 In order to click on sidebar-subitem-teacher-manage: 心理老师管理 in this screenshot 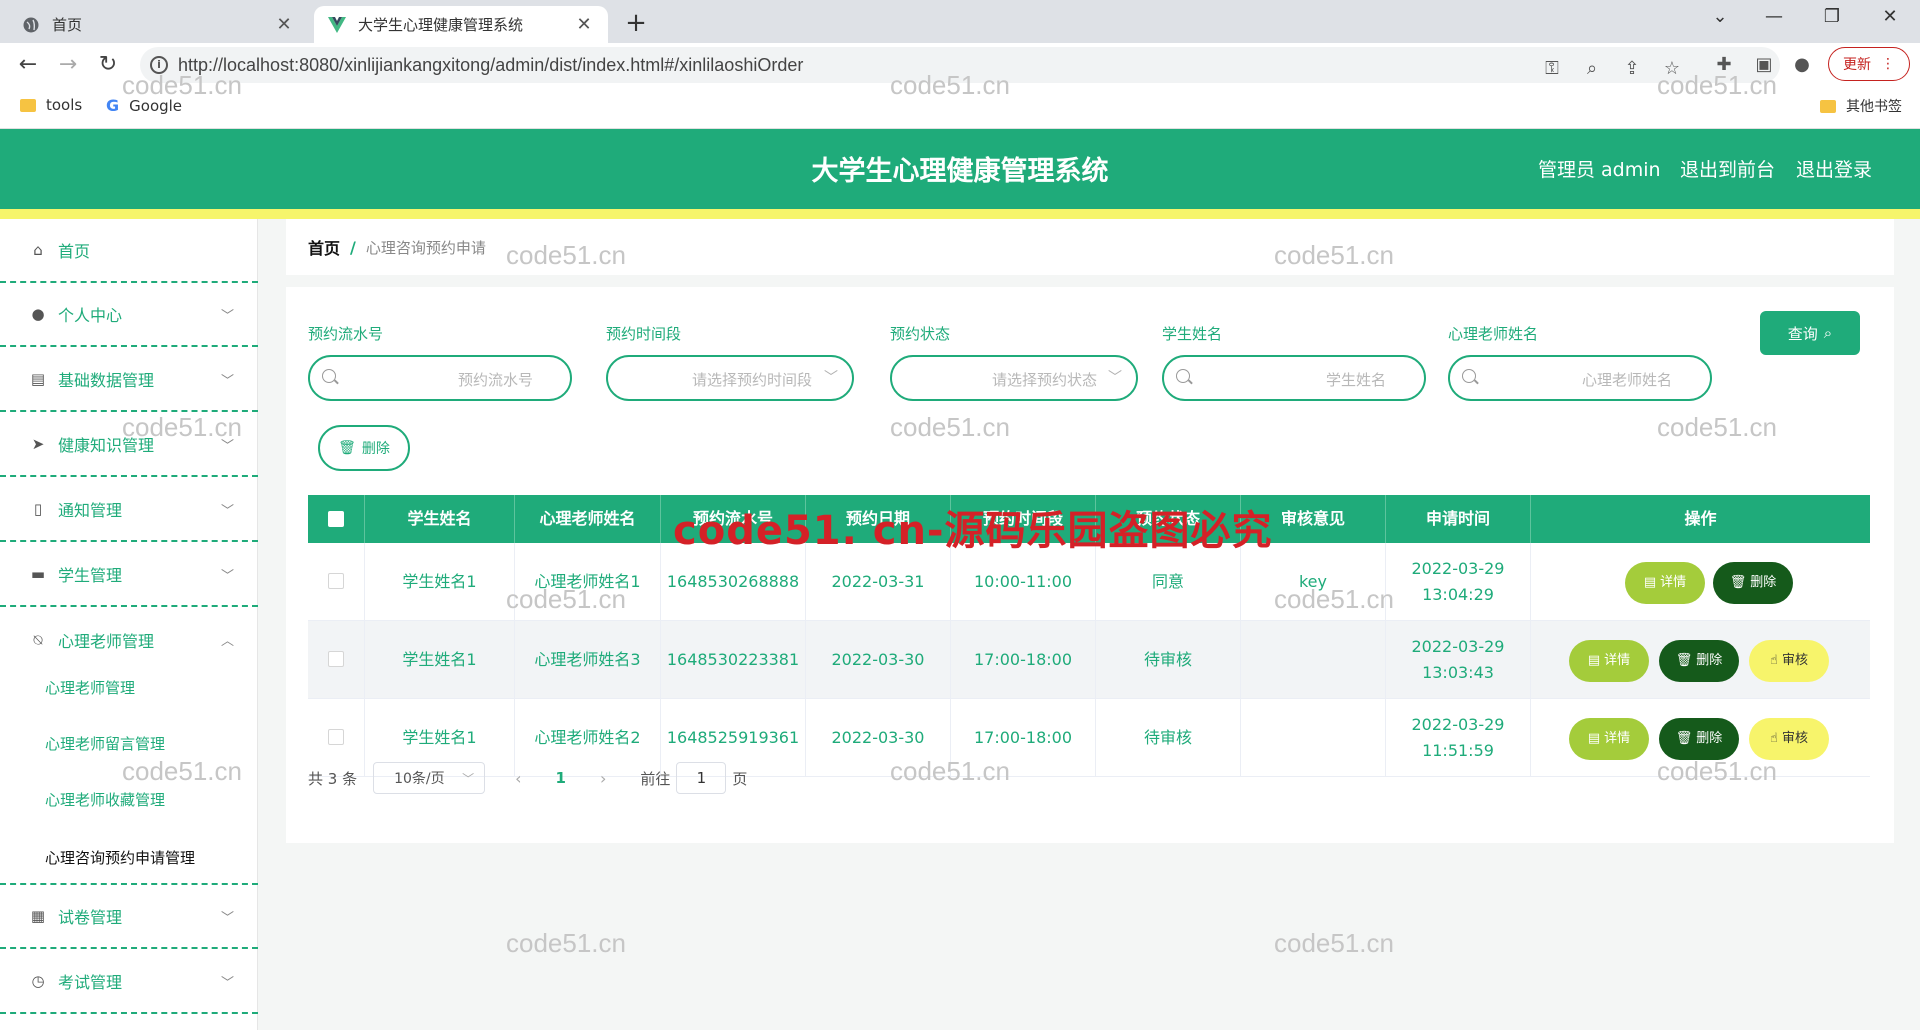, I will do `click(90, 687)`.